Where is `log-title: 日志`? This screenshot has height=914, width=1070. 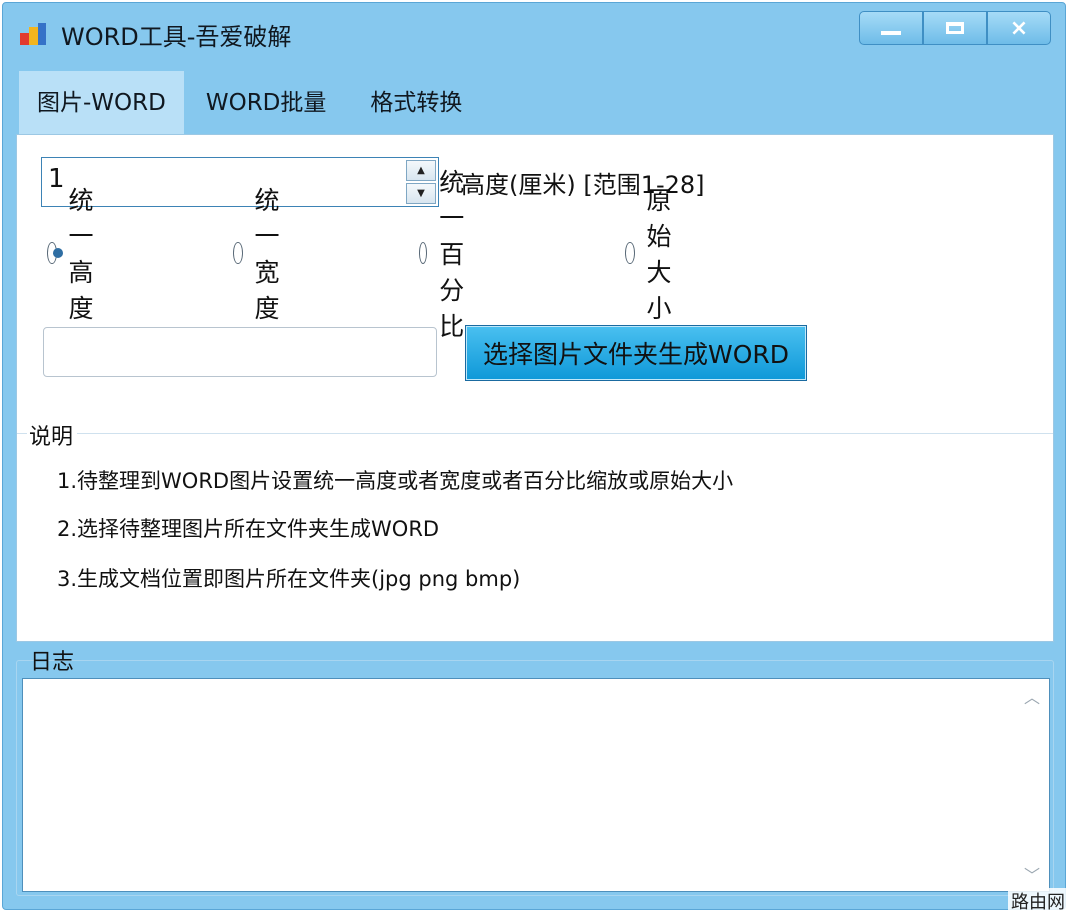
log-title: 日志 is located at coordinates (52, 662).